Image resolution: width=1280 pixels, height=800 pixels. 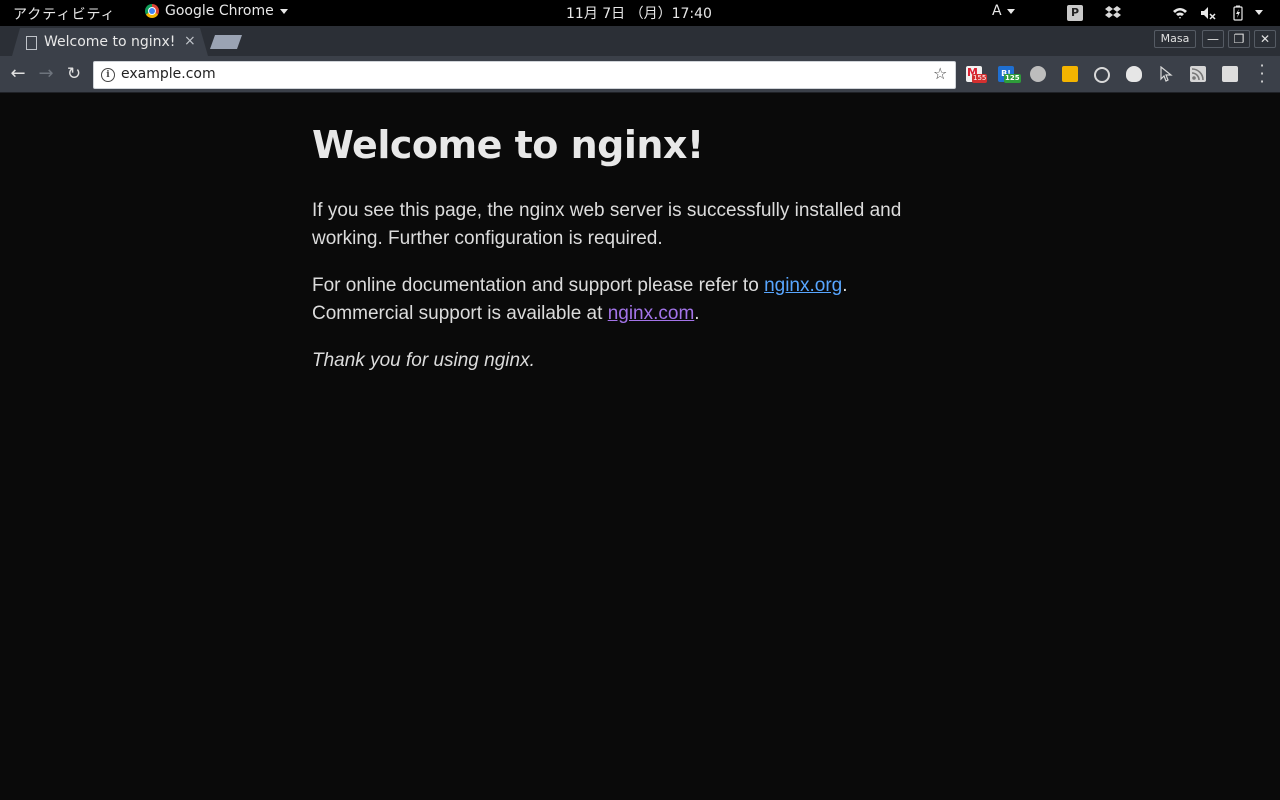 What do you see at coordinates (1265, 39) in the screenshot?
I see `close-window-button: ✕` at bounding box center [1265, 39].